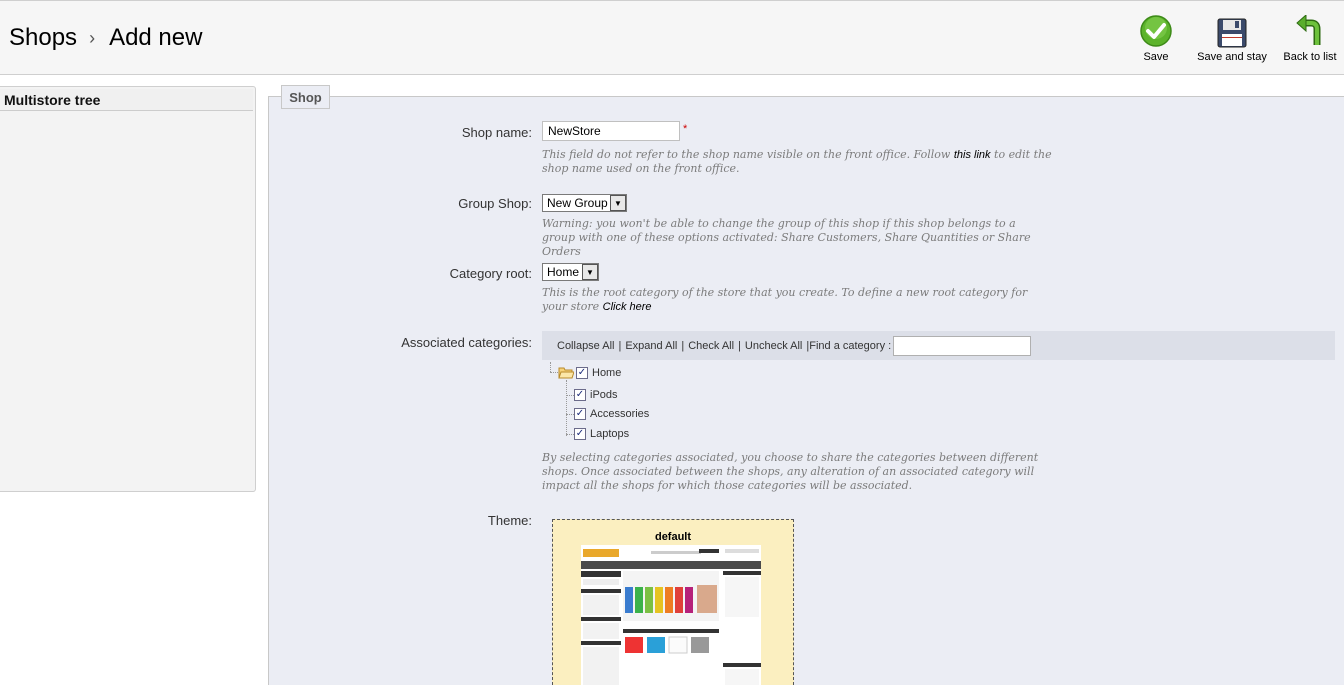 The image size is (1344, 685). I want to click on check-all-link: Check All, so click(711, 346).